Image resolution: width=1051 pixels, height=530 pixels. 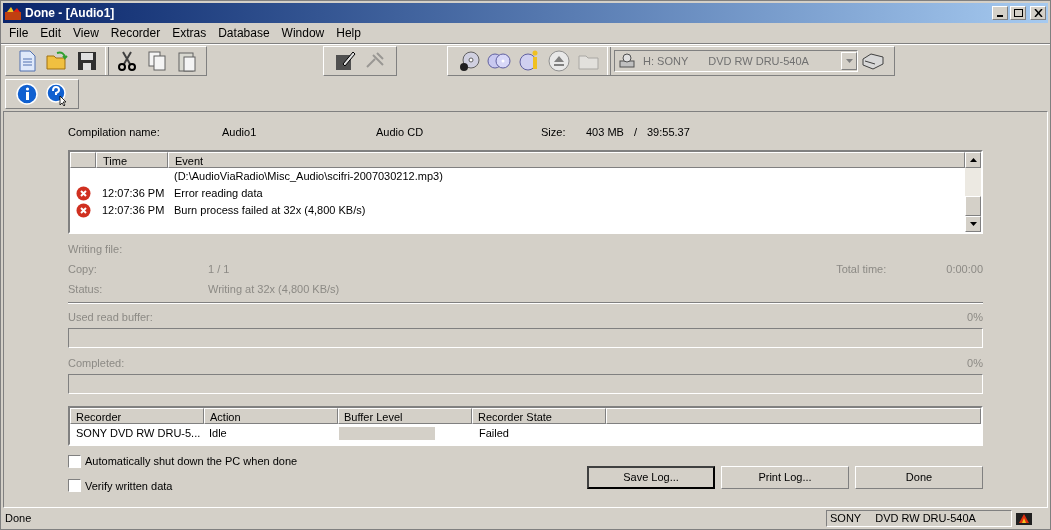 What do you see at coordinates (861, 269) in the screenshot?
I see `total-time-label: Total time:` at bounding box center [861, 269].